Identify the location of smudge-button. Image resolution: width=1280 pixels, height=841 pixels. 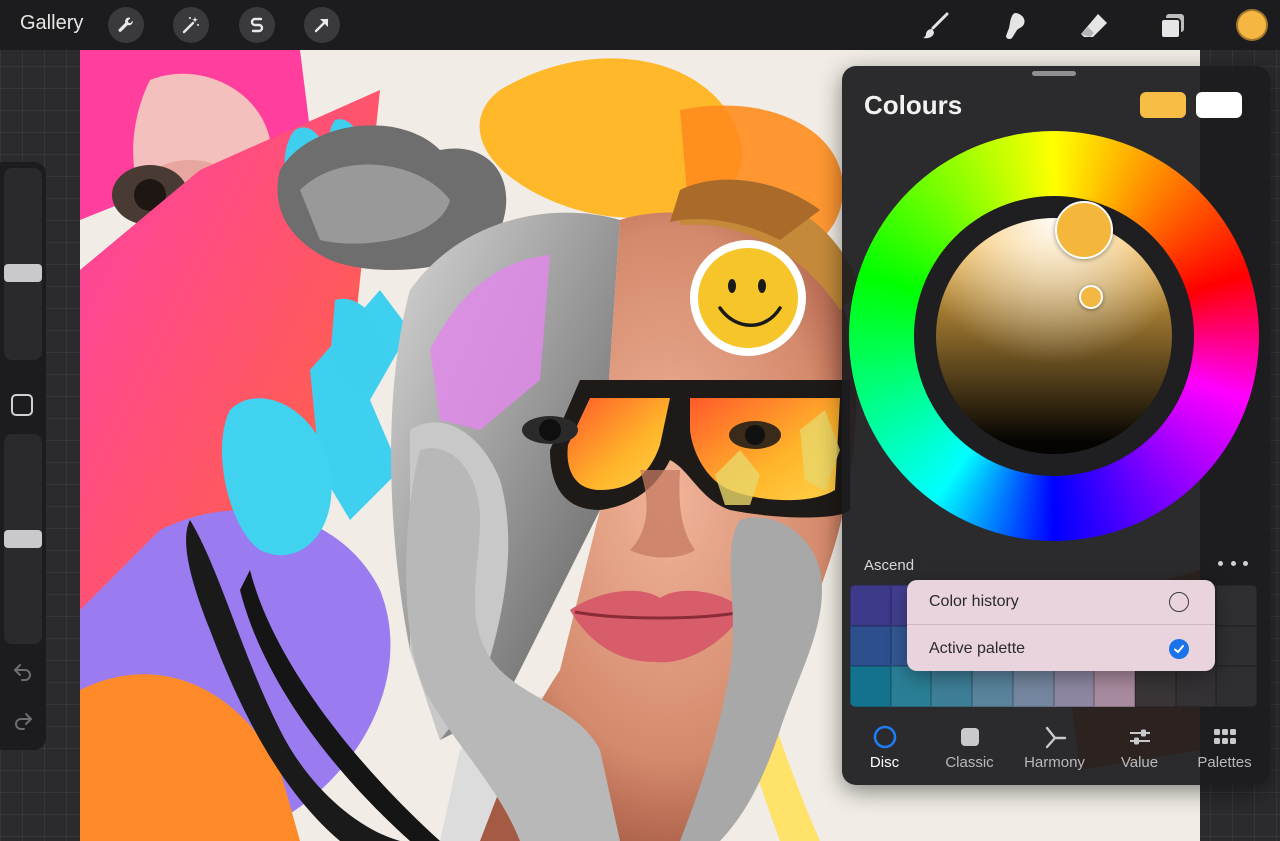
(1014, 26).